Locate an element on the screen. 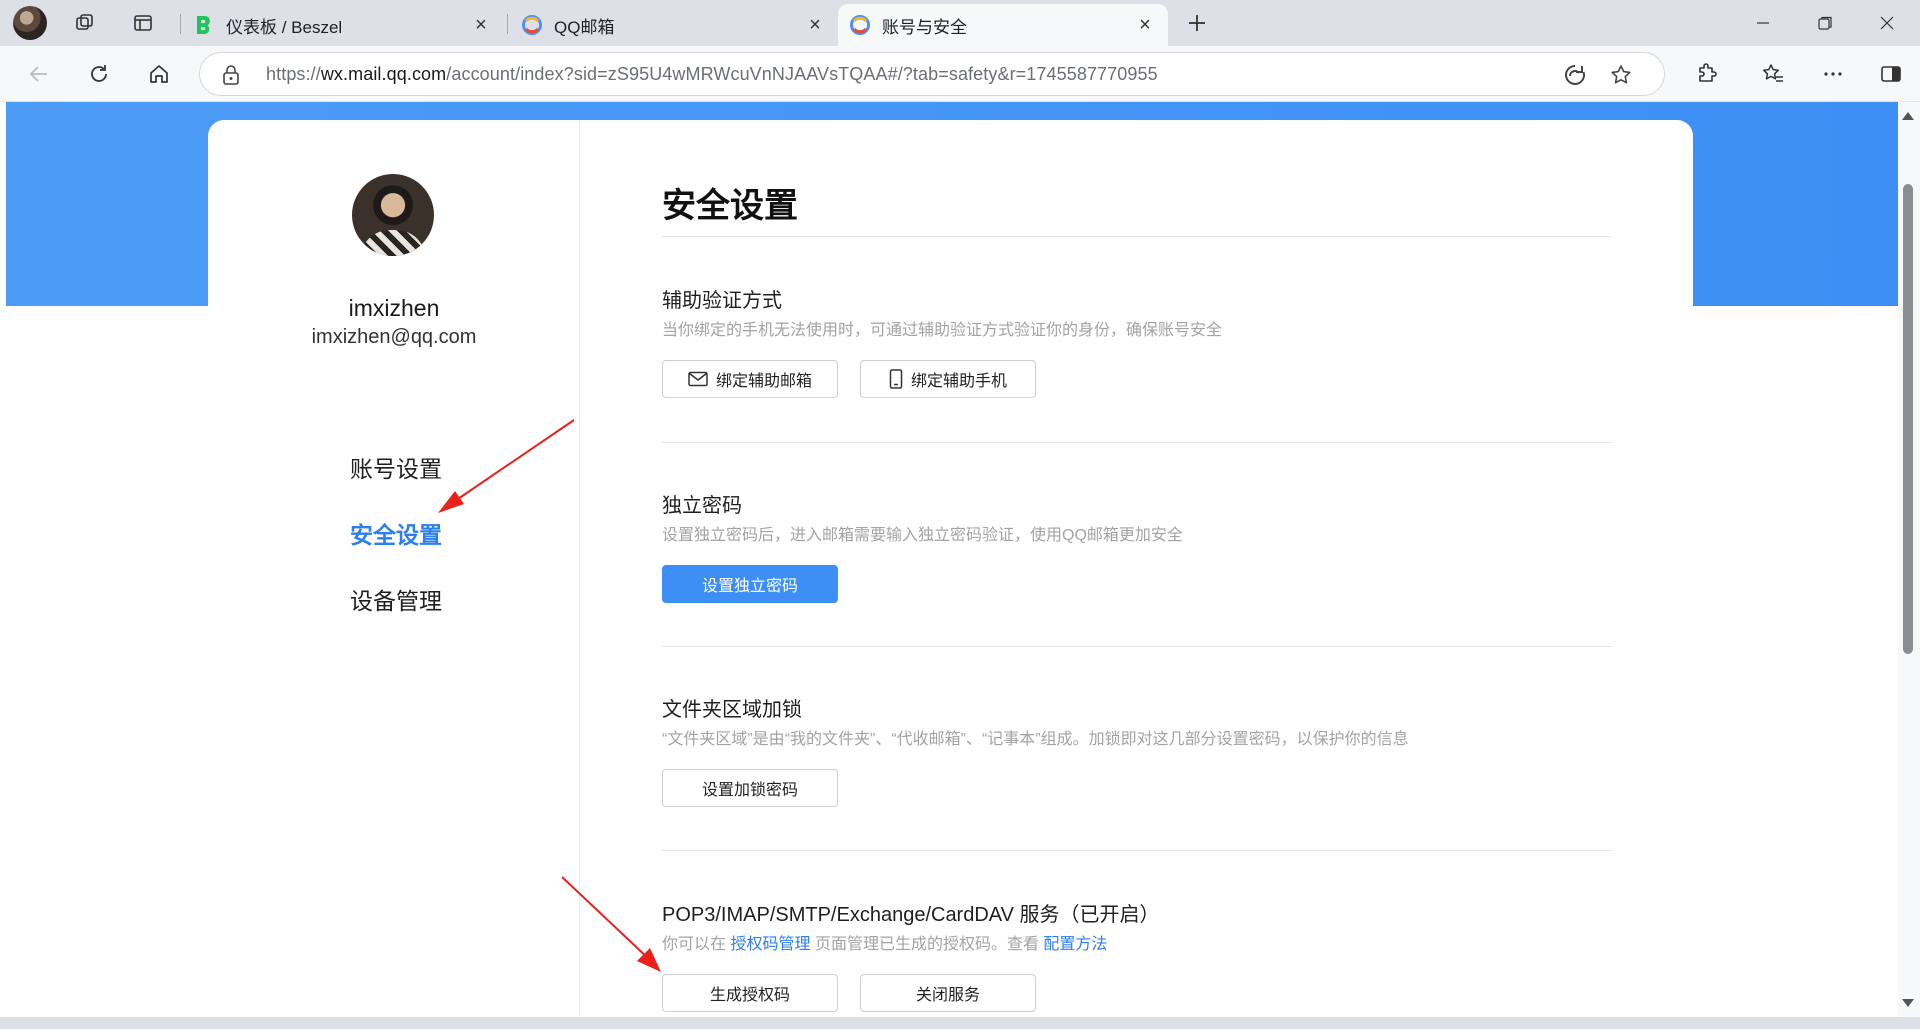 The width and height of the screenshot is (1920, 1029). page-scrollbar is located at coordinates (1909, 559).